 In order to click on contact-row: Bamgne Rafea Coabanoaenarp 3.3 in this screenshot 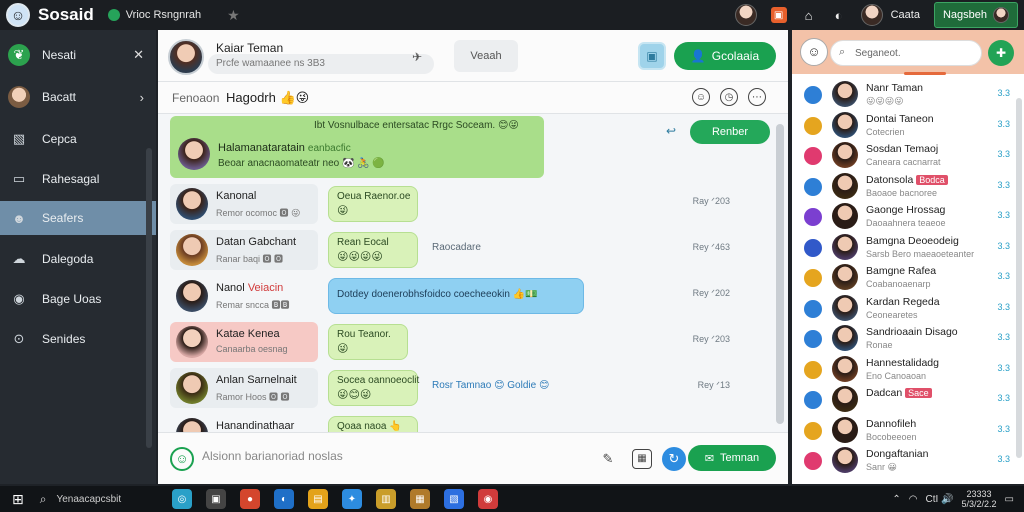, I will do `click(905, 278)`.